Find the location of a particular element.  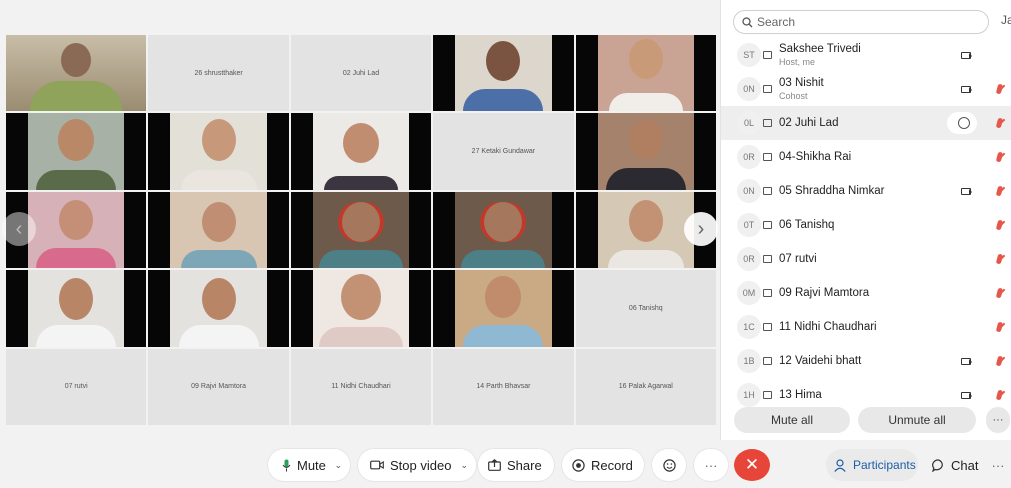

tile-name: 26 shrustthaker is located at coordinates (218, 73).